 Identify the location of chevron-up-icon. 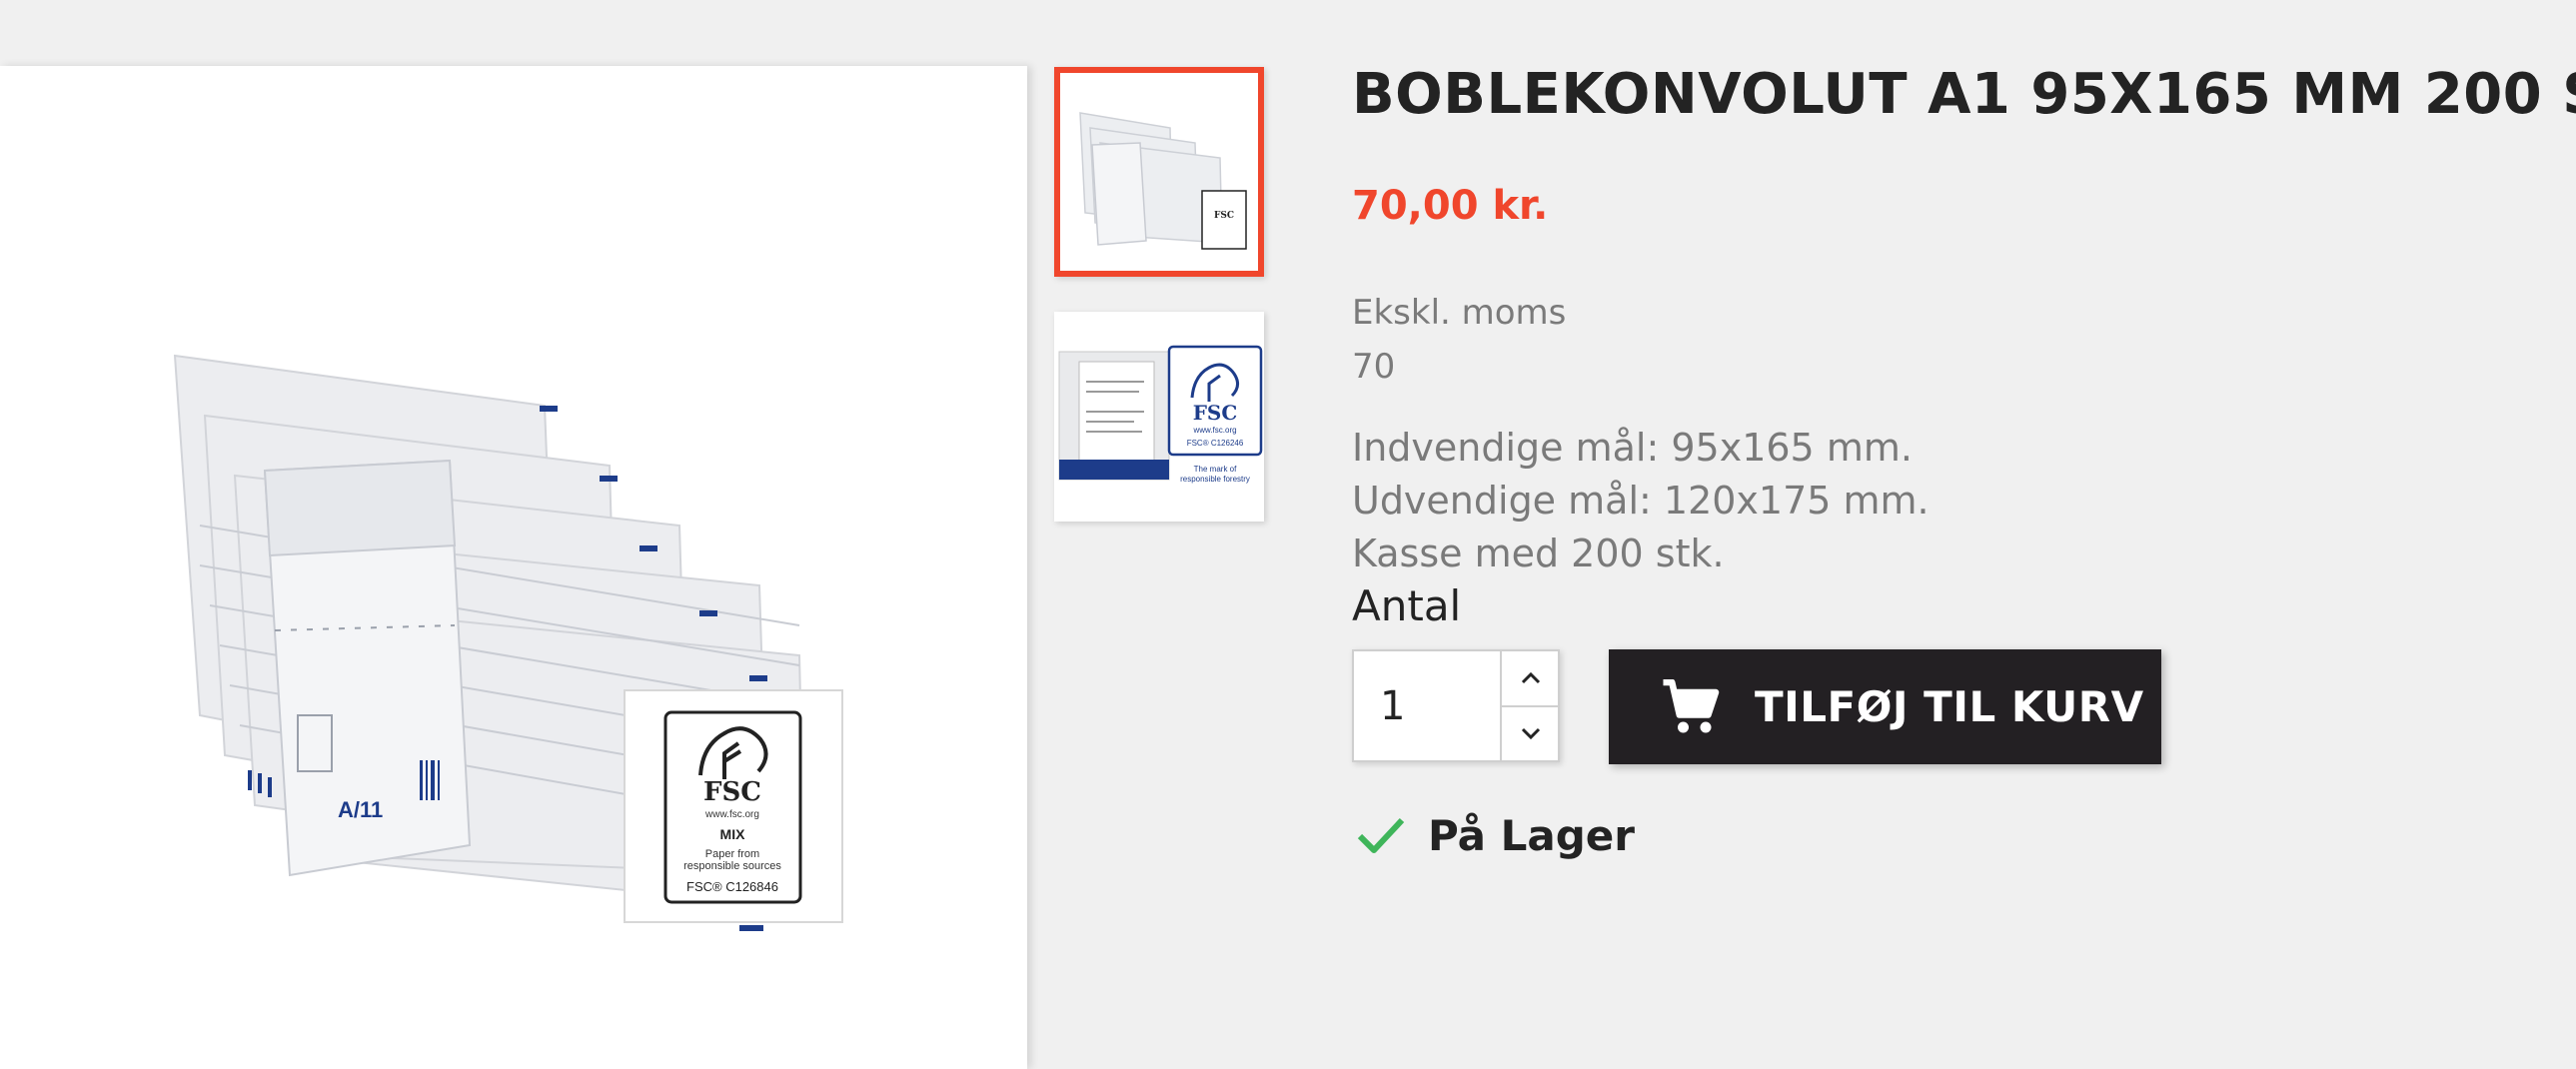
(1531, 677).